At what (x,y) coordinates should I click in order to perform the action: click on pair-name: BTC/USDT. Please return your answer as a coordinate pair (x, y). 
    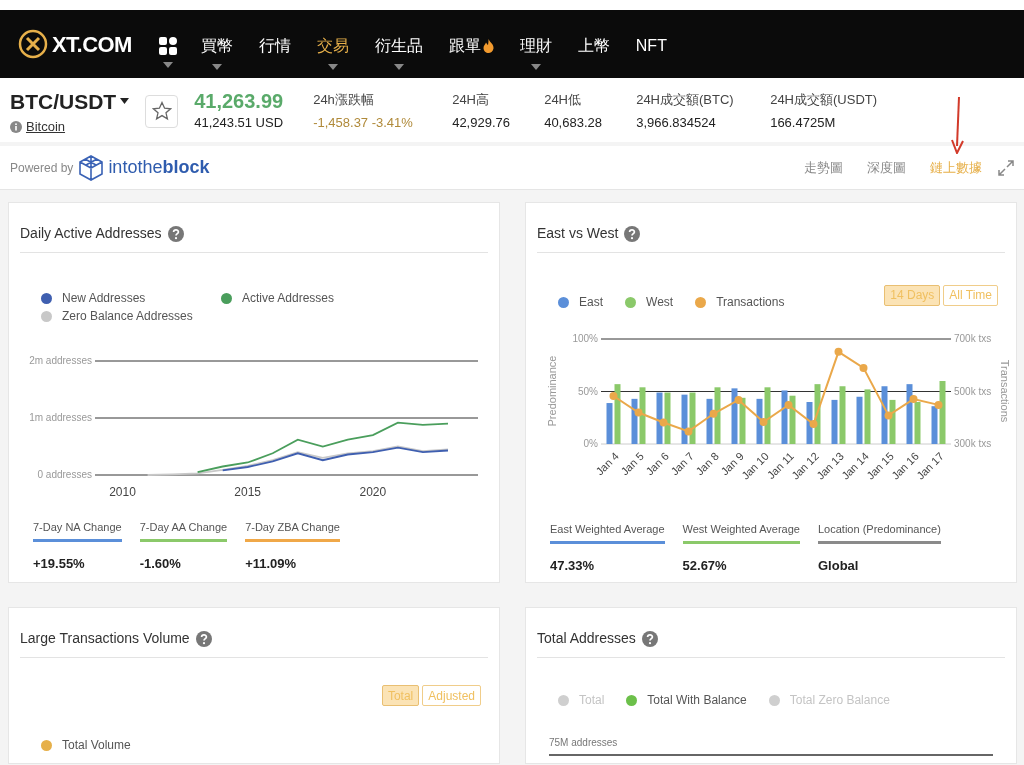
    Looking at the image, I should click on (63, 101).